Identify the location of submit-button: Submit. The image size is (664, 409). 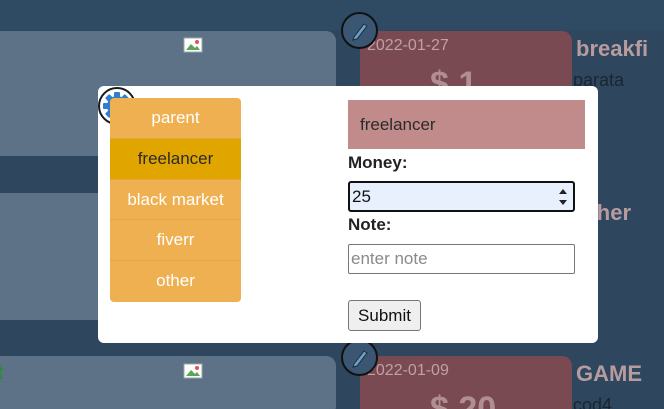
(384, 315).